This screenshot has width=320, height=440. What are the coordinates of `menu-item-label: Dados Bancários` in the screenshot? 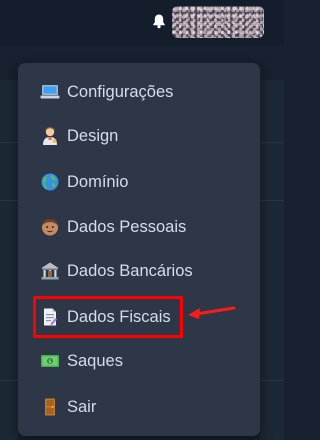 It's located at (130, 270).